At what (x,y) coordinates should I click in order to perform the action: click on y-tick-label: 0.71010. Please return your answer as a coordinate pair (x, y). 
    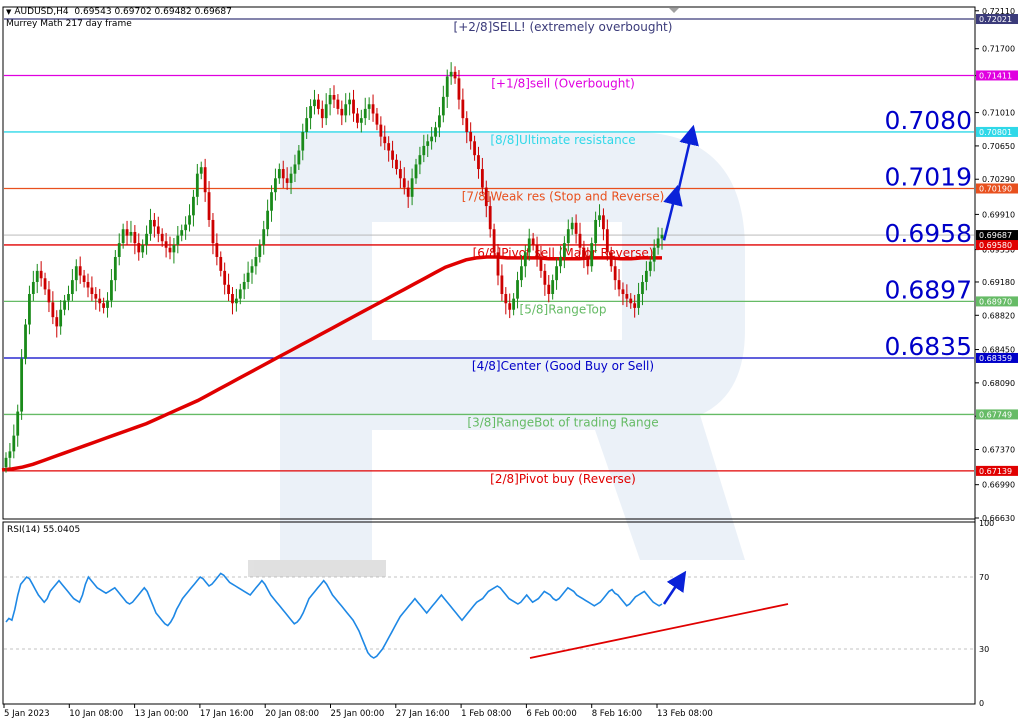
    Looking at the image, I should click on (998, 113).